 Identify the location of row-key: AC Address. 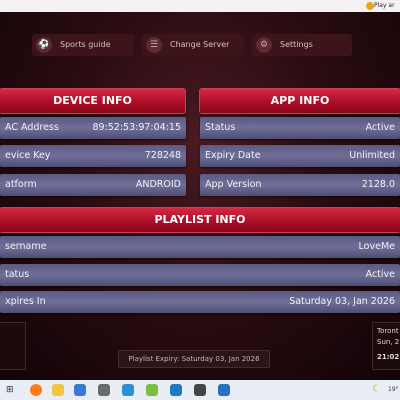
(32, 127).